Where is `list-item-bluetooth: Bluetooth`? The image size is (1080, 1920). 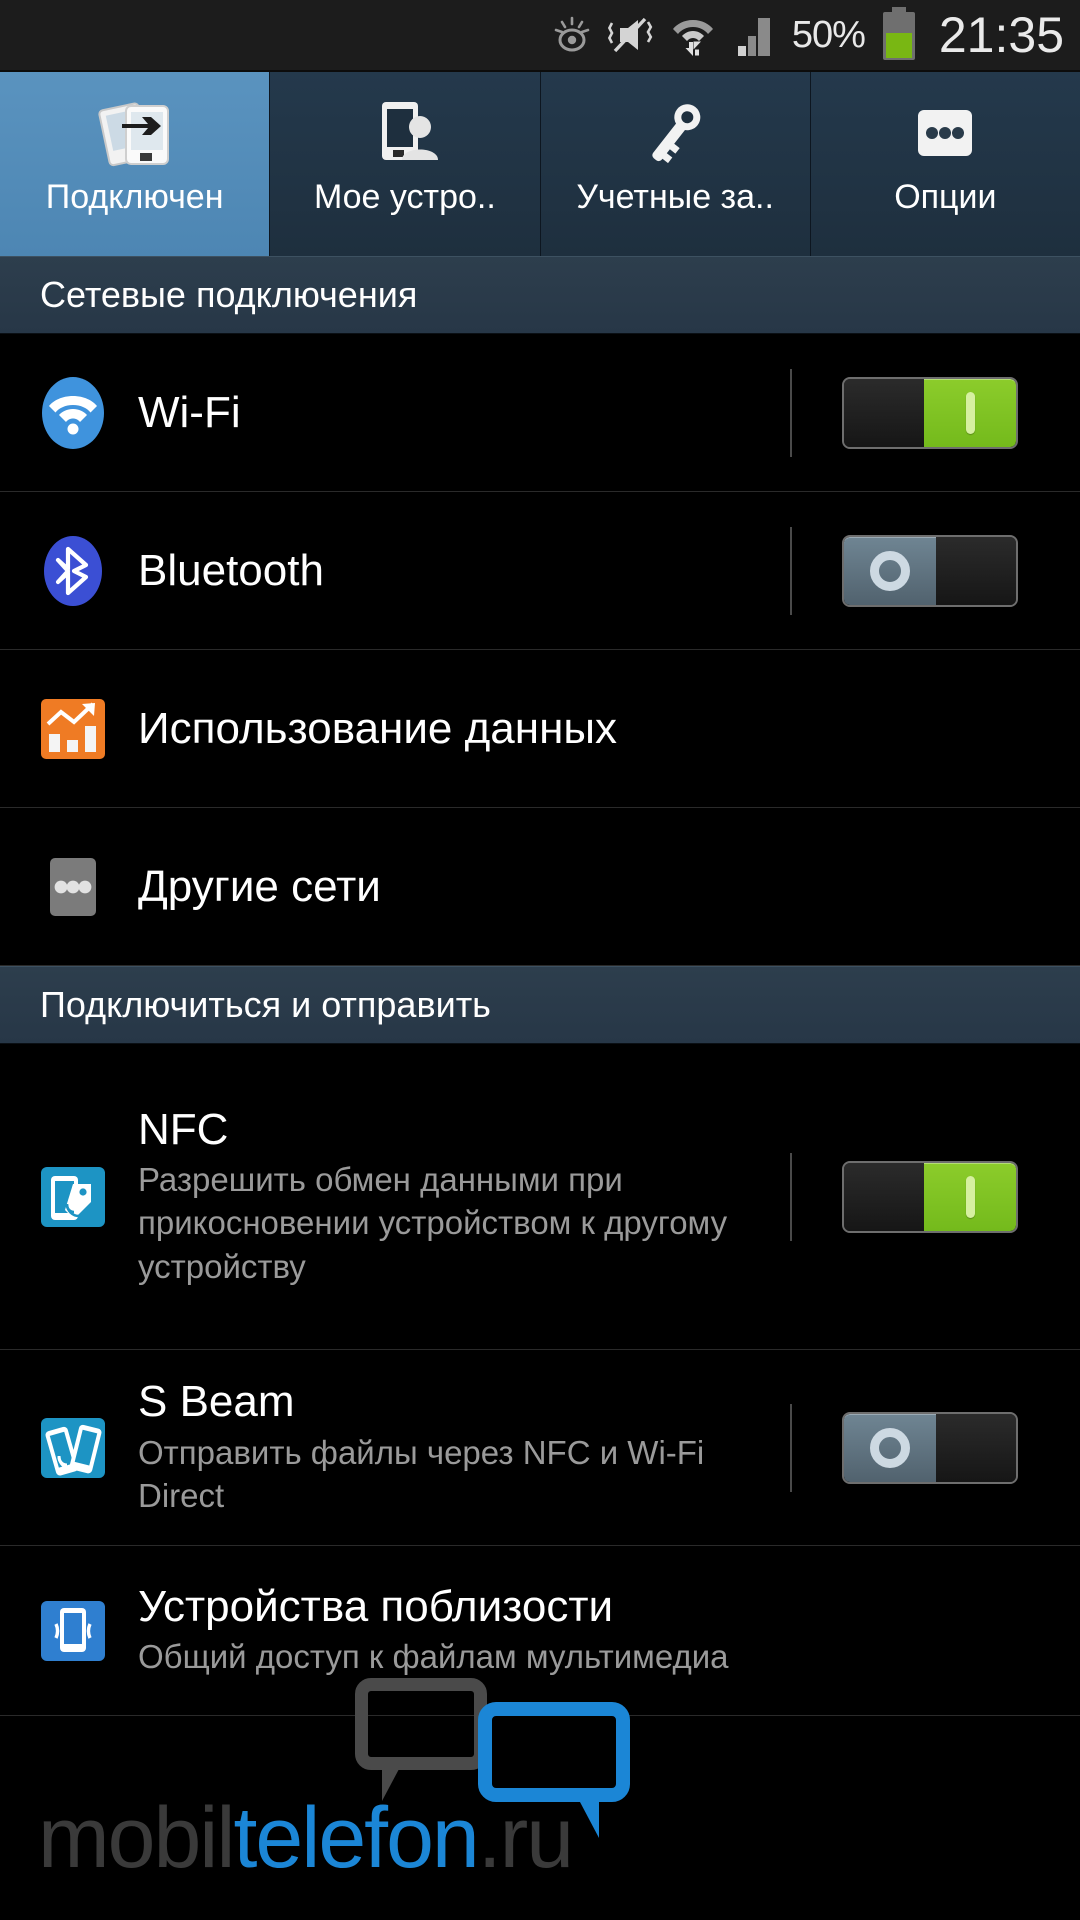
list-item-bluetooth: Bluetooth is located at coordinates (540, 571).